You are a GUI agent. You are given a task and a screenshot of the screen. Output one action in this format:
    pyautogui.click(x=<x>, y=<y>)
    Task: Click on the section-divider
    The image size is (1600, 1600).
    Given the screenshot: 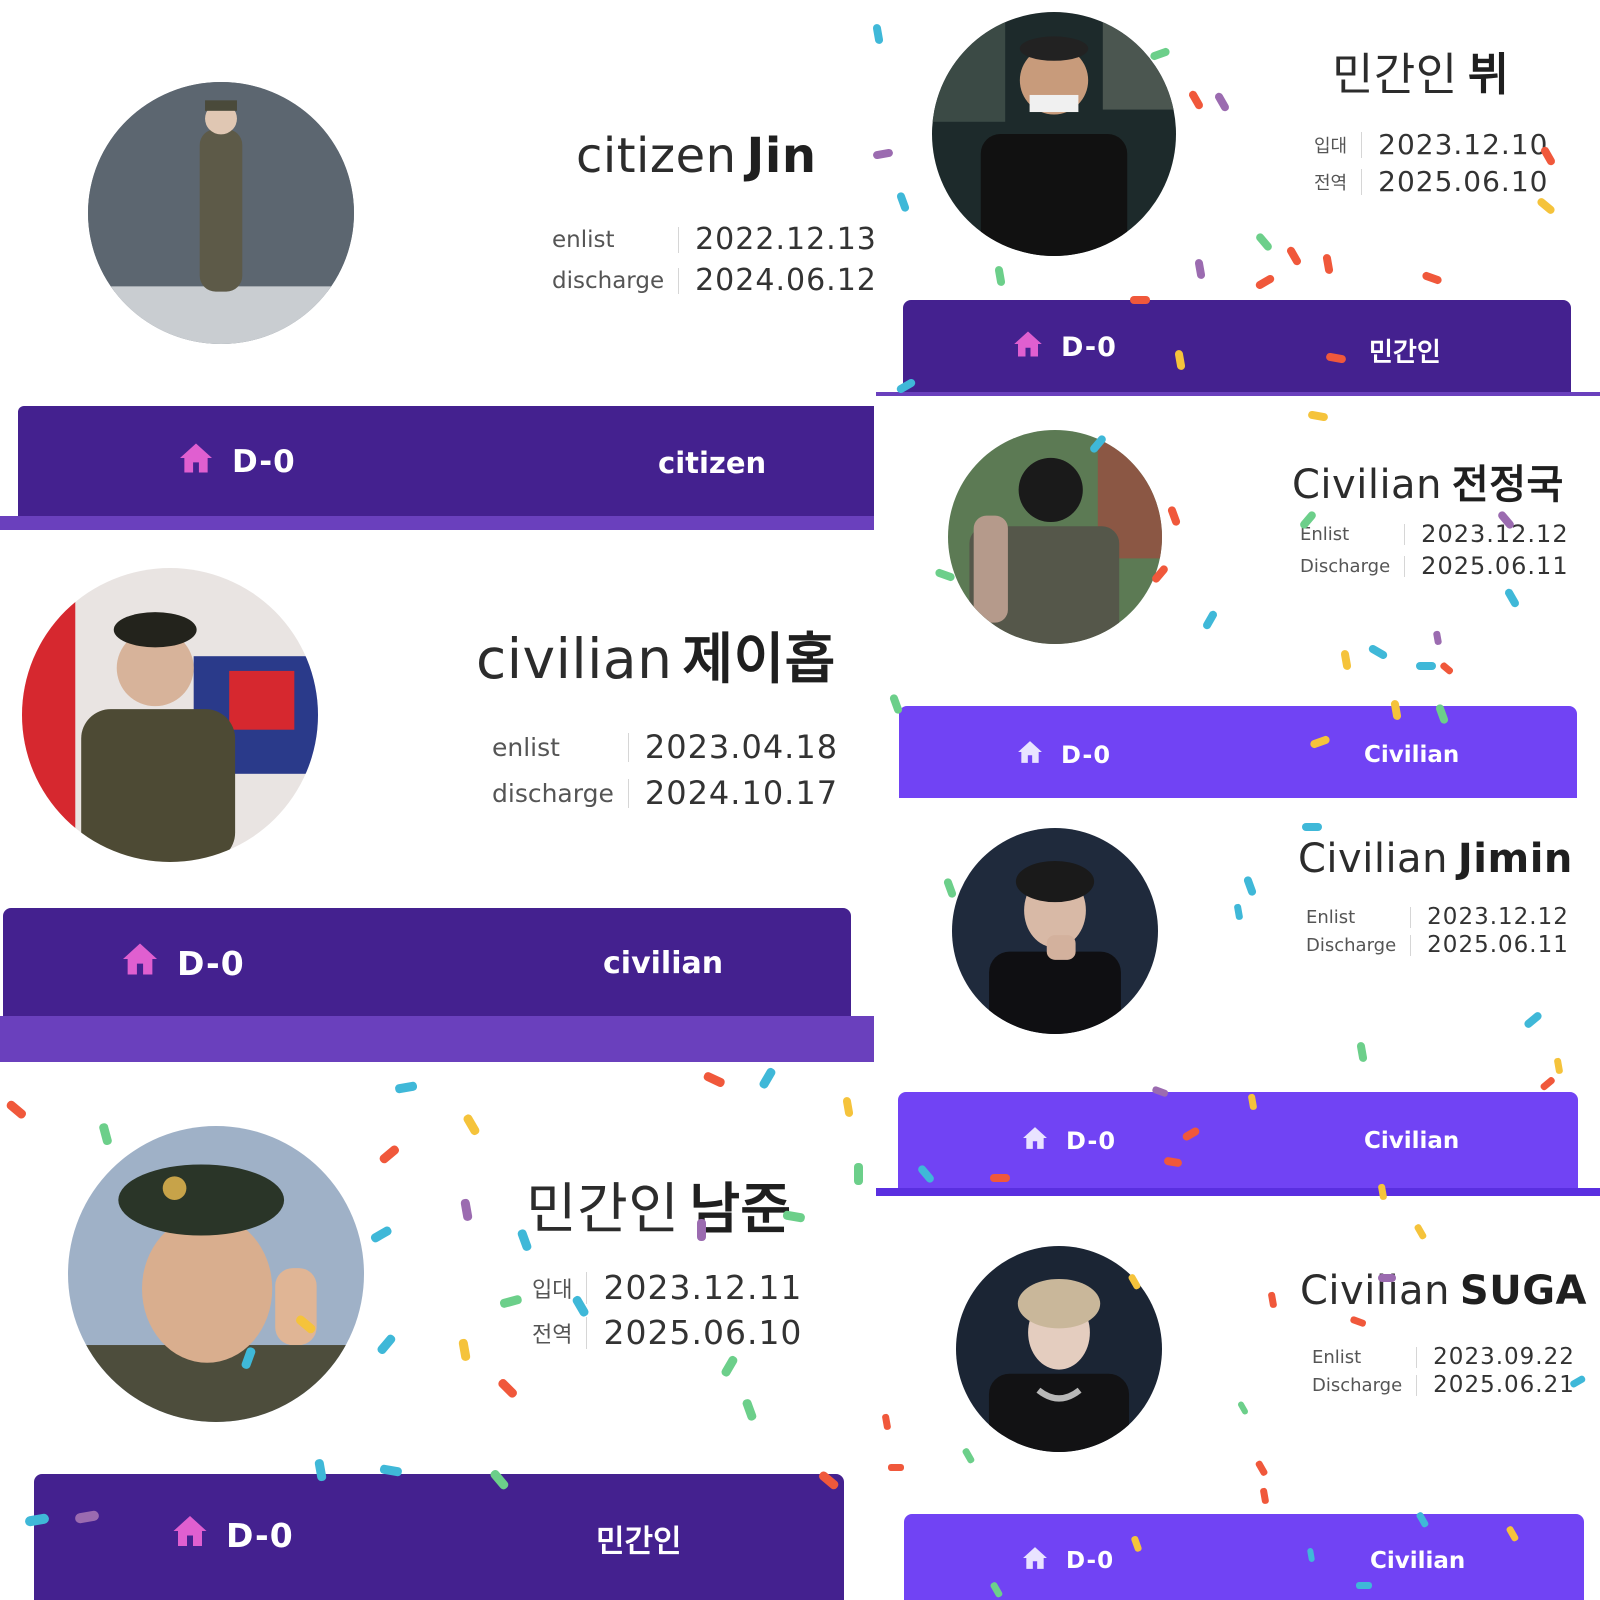 What is the action you would take?
    pyautogui.click(x=1238, y=1192)
    